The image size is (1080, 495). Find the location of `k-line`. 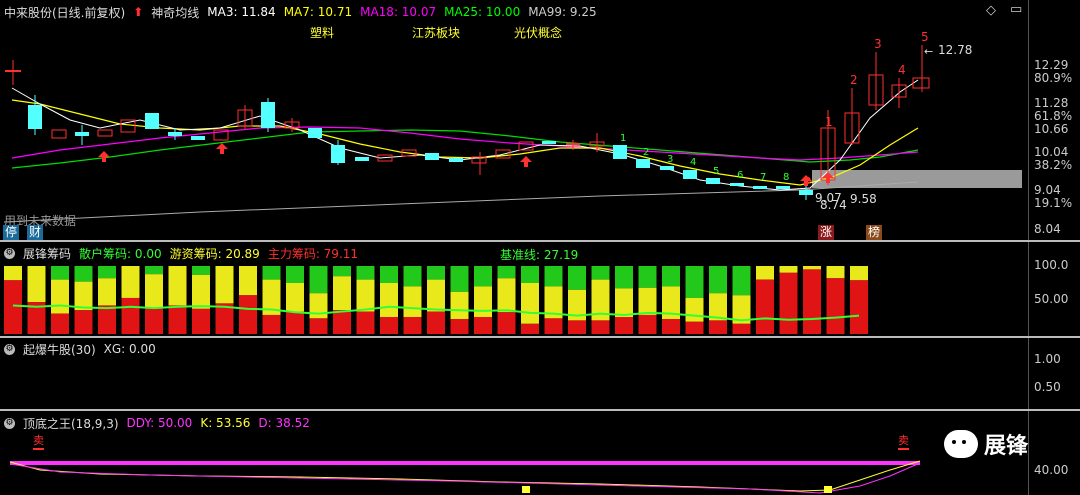

k-line is located at coordinates (465, 476).